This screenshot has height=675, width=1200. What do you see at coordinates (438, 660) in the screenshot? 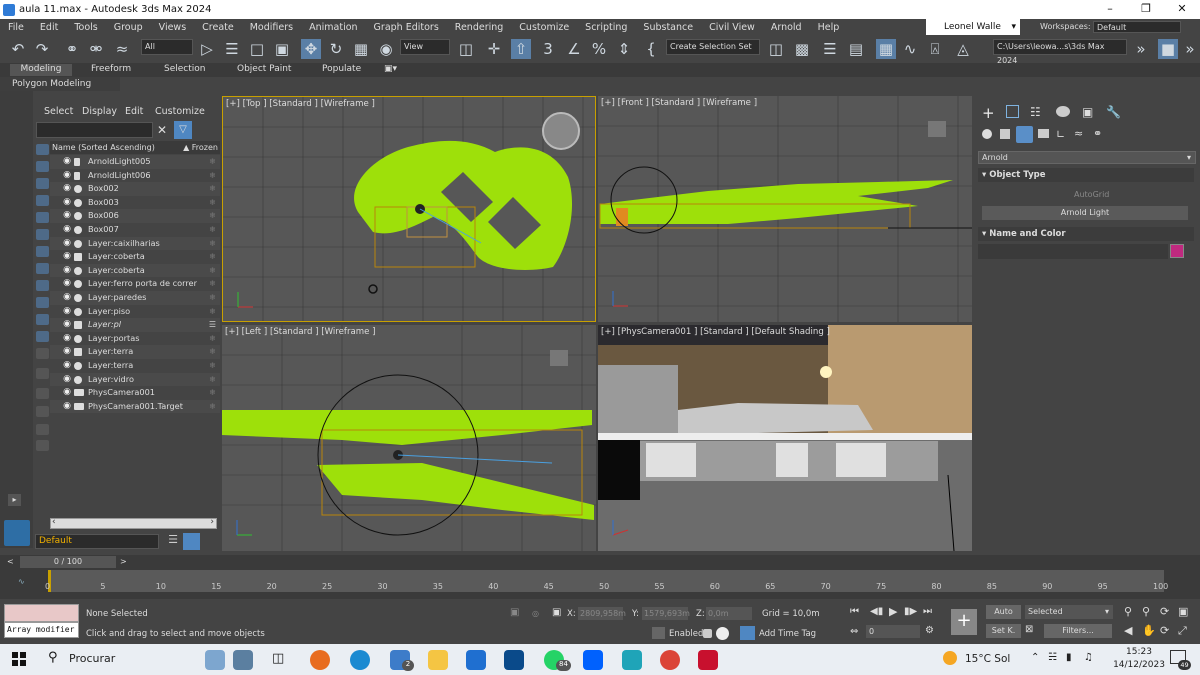
I see `file-explorer-icon` at bounding box center [438, 660].